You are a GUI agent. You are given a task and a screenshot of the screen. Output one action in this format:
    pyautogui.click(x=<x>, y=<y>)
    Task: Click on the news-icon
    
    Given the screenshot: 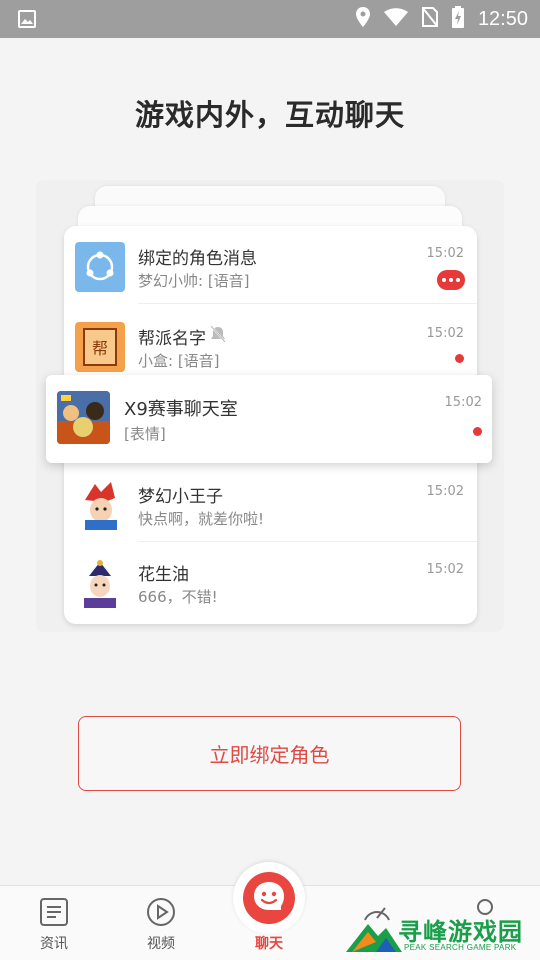 What is the action you would take?
    pyautogui.click(x=54, y=912)
    